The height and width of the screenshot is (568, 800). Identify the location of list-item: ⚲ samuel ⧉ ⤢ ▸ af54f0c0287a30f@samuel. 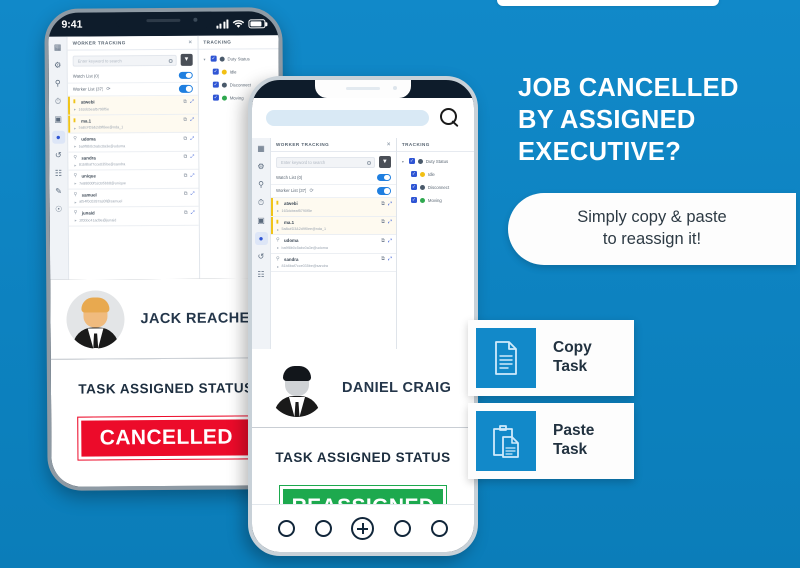
(133, 198).